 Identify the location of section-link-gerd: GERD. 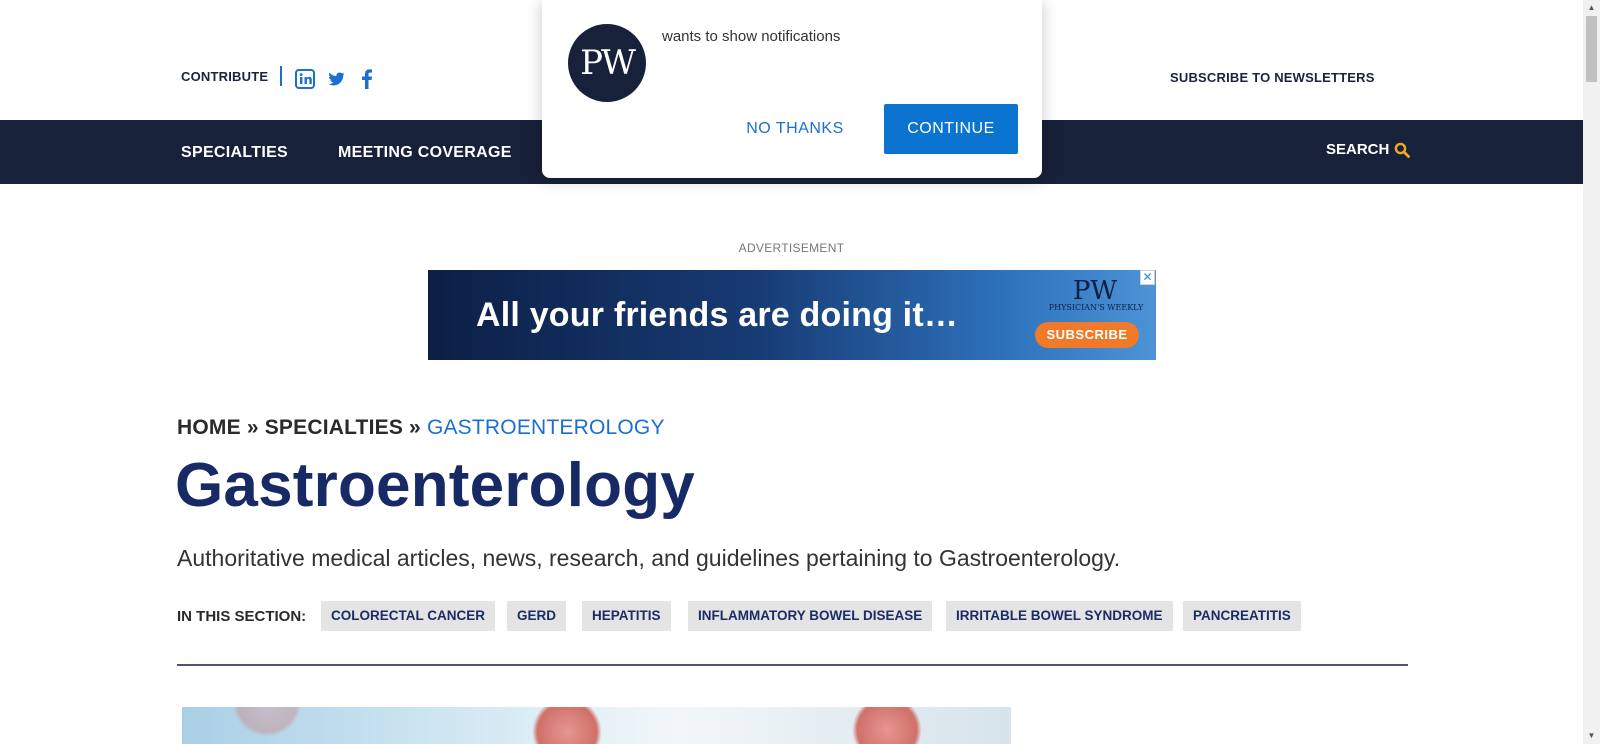
(537, 616).